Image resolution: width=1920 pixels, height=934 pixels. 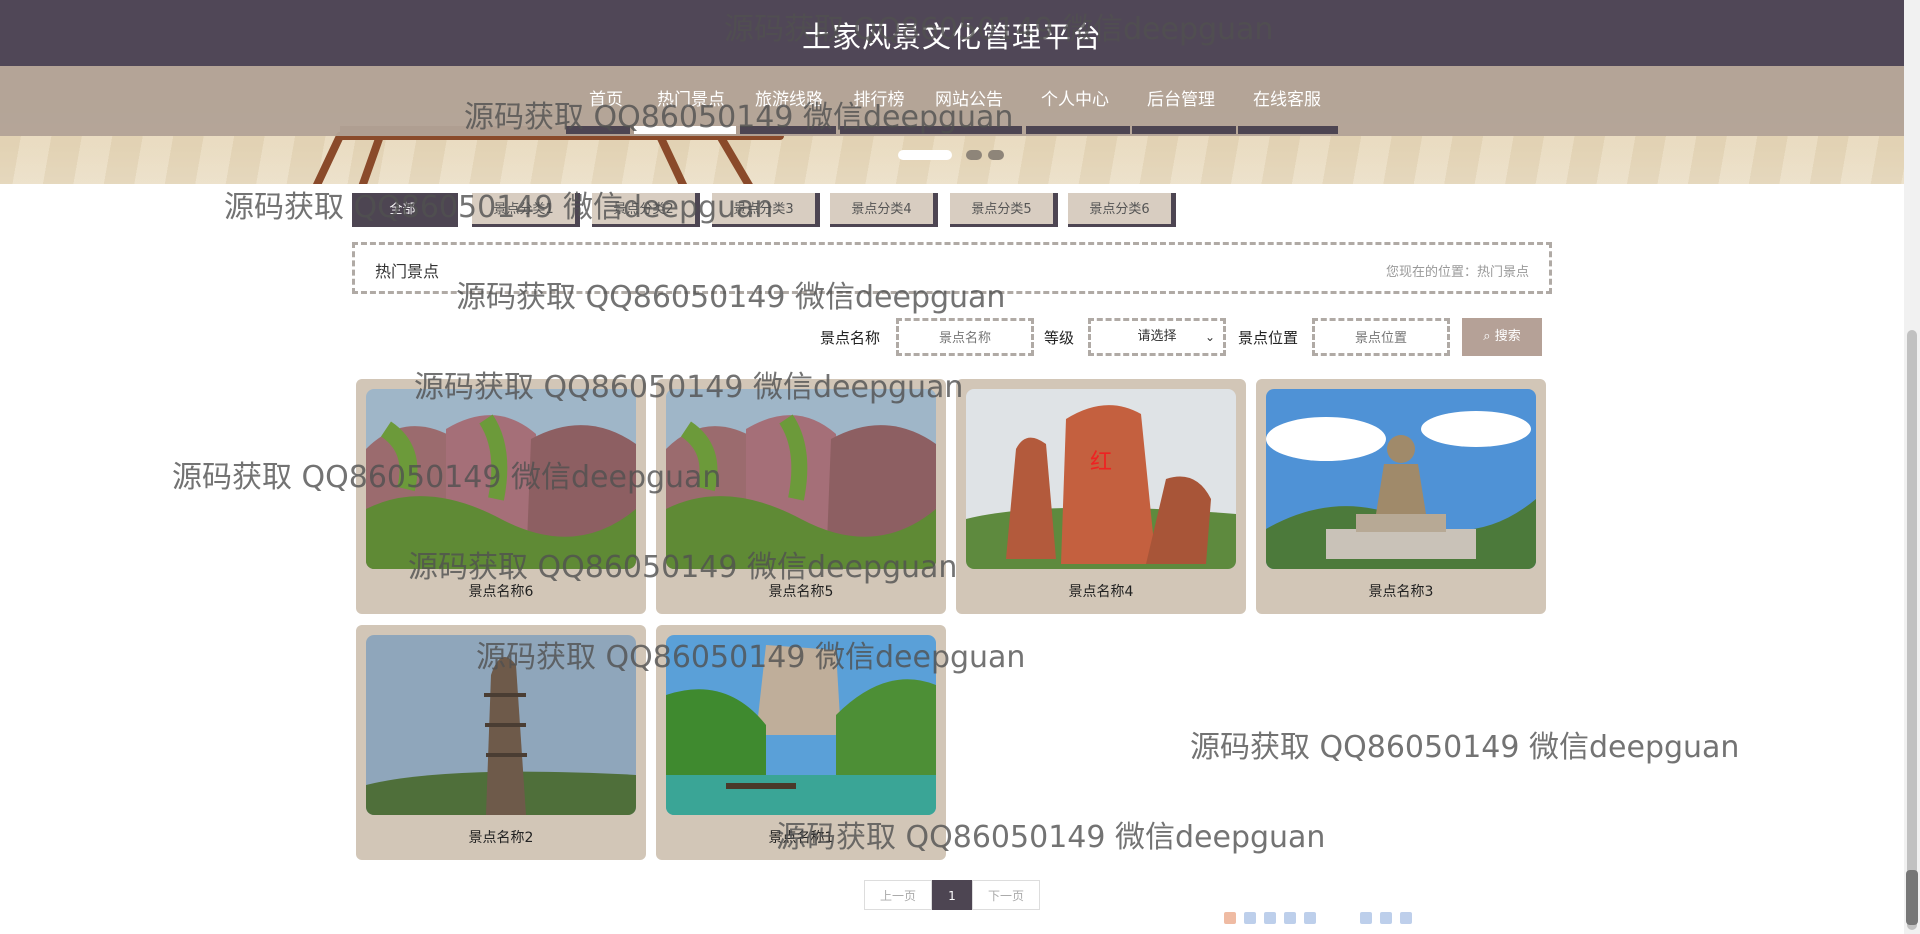 What do you see at coordinates (879, 100) in the screenshot?
I see `nav-item-ranking: 排行榜` at bounding box center [879, 100].